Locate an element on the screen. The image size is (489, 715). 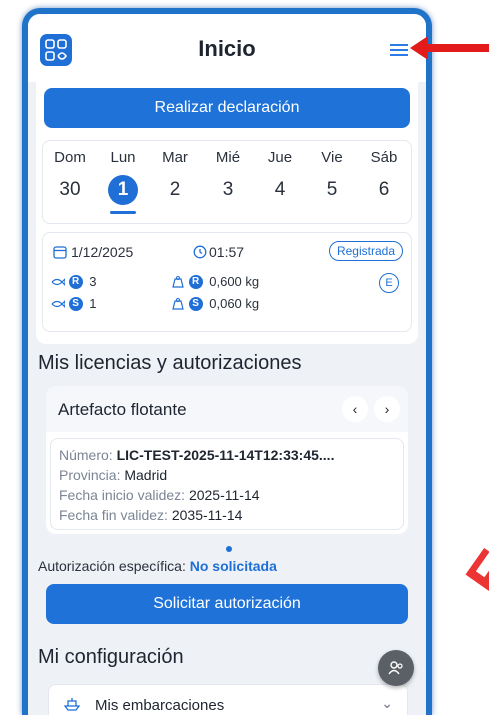
declaration-time: 01:57 is located at coordinates (227, 252).